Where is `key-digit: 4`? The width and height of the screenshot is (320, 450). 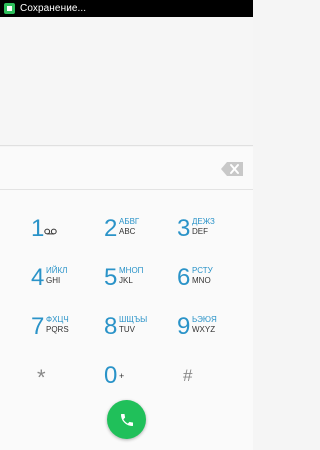 key-digit: 4 is located at coordinates (38, 277).